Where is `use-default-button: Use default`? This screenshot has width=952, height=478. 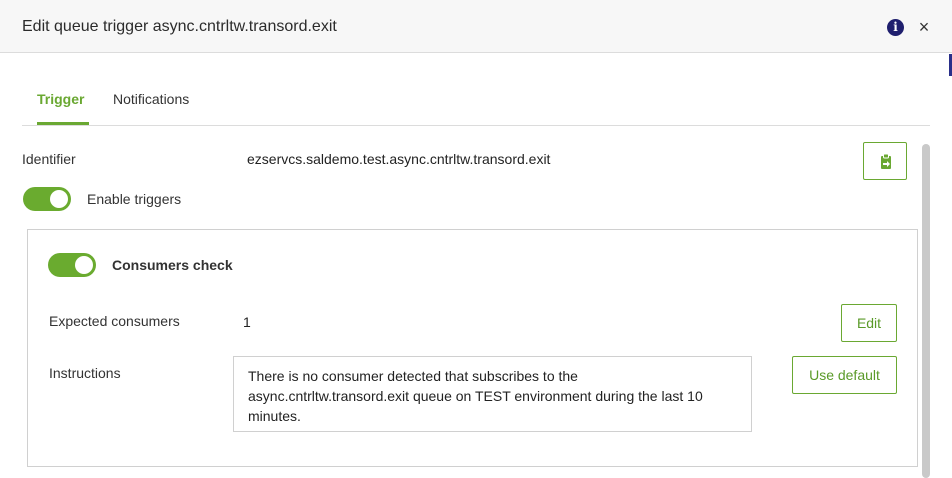 use-default-button: Use default is located at coordinates (844, 375).